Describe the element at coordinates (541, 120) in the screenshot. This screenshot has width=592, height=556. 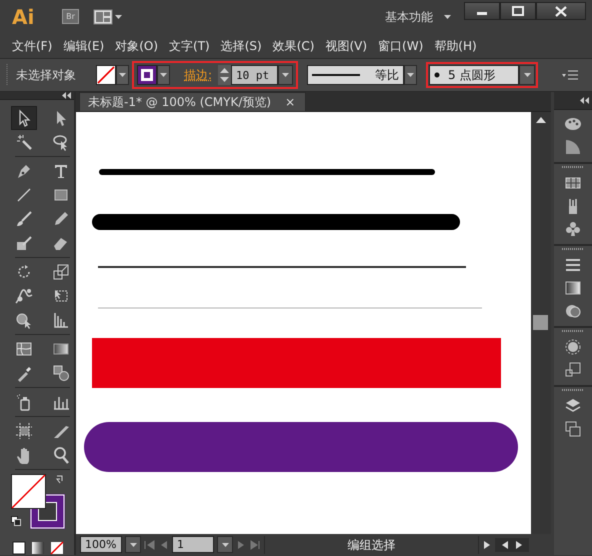
I see `scroll-up-icon` at that location.